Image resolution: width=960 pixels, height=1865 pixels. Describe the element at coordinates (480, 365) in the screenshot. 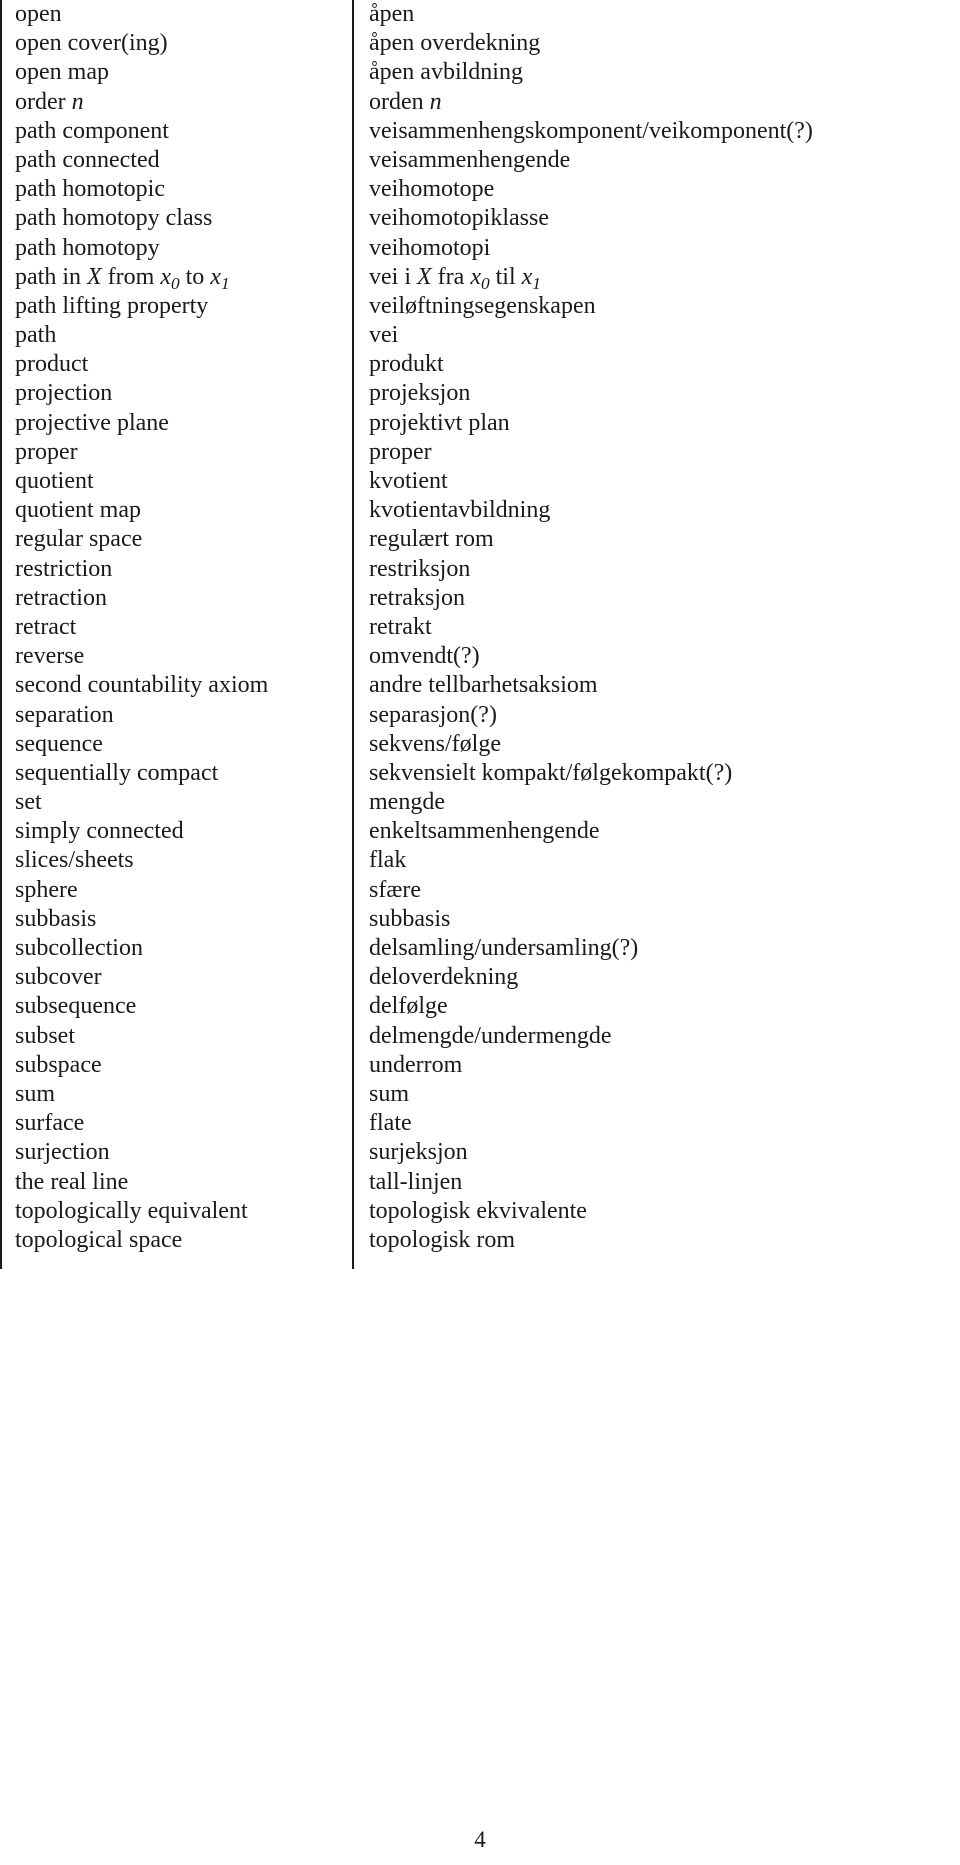

I see `glossary-row: product produkt` at that location.